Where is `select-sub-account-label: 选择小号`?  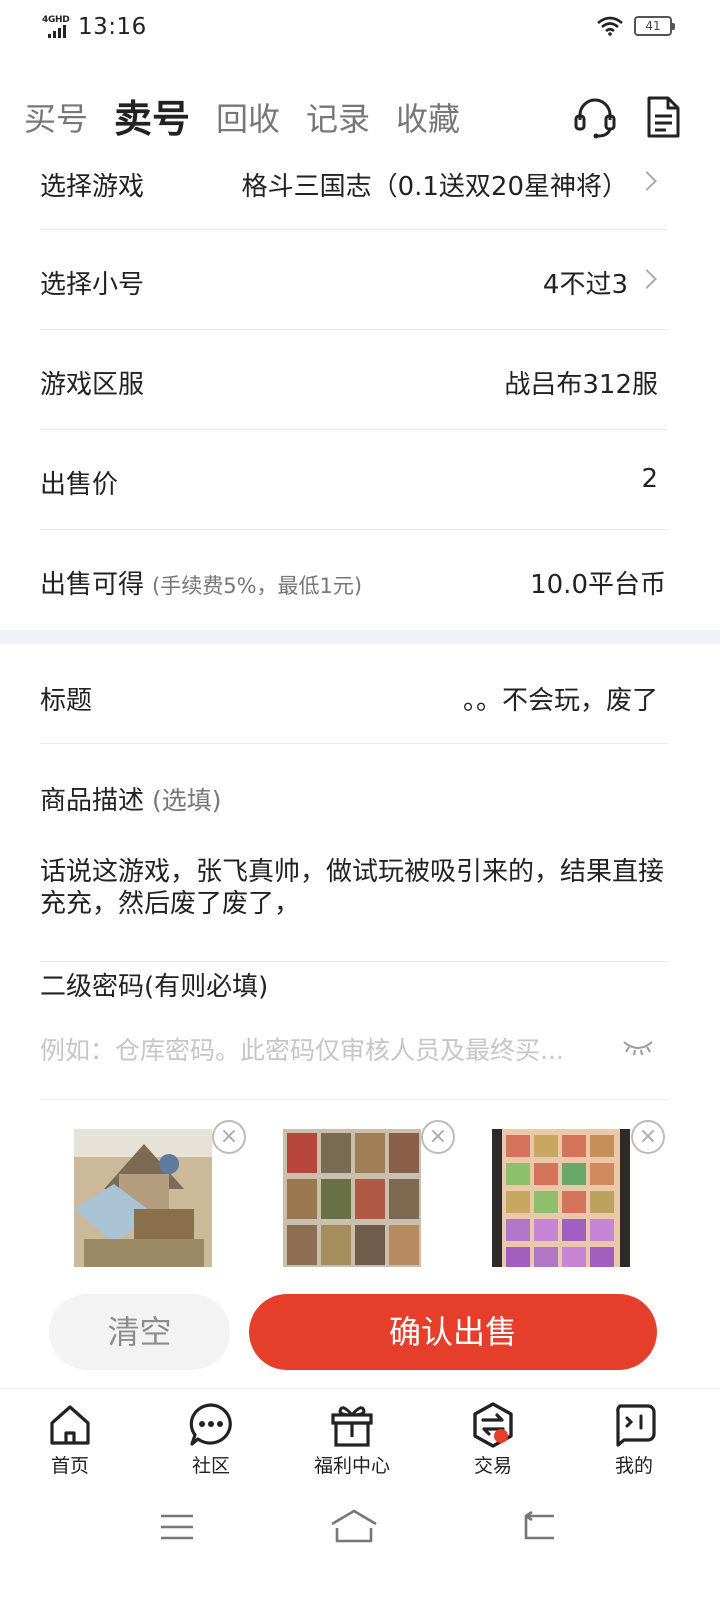 select-sub-account-label: 选择小号 is located at coordinates (92, 285).